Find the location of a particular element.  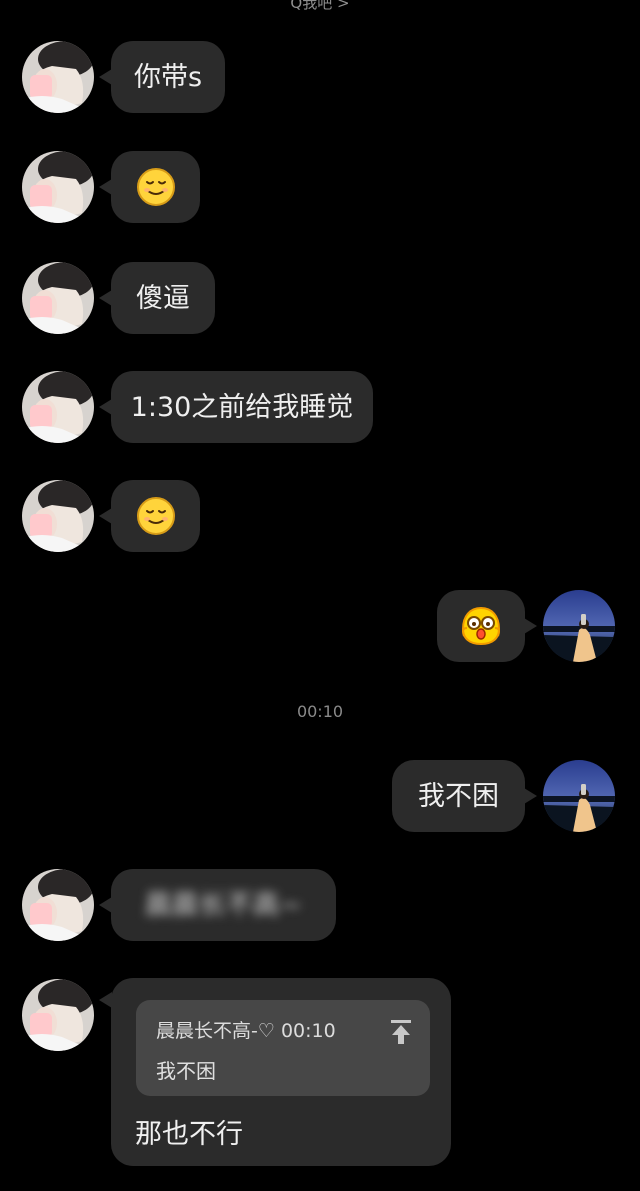

message-text: 晨晨长不高~ is located at coordinates (223, 905).